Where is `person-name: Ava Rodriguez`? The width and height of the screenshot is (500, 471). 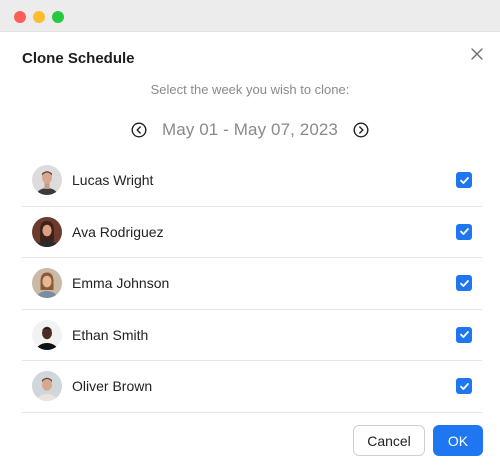
person-name: Ava Rodriguez is located at coordinates (118, 231).